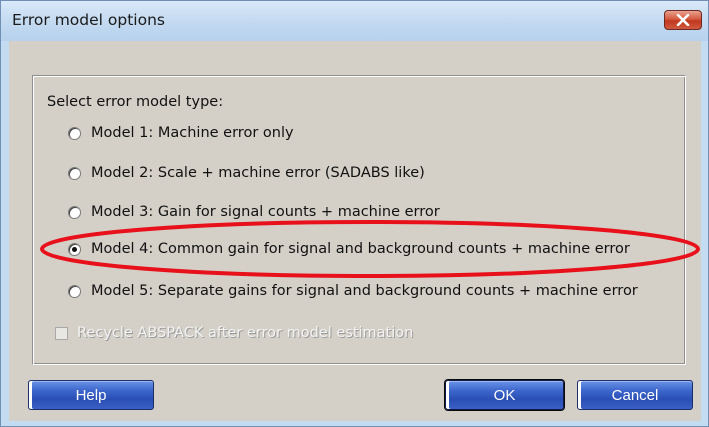  Describe the element at coordinates (504, 395) in the screenshot. I see `ok-button: OK` at that location.